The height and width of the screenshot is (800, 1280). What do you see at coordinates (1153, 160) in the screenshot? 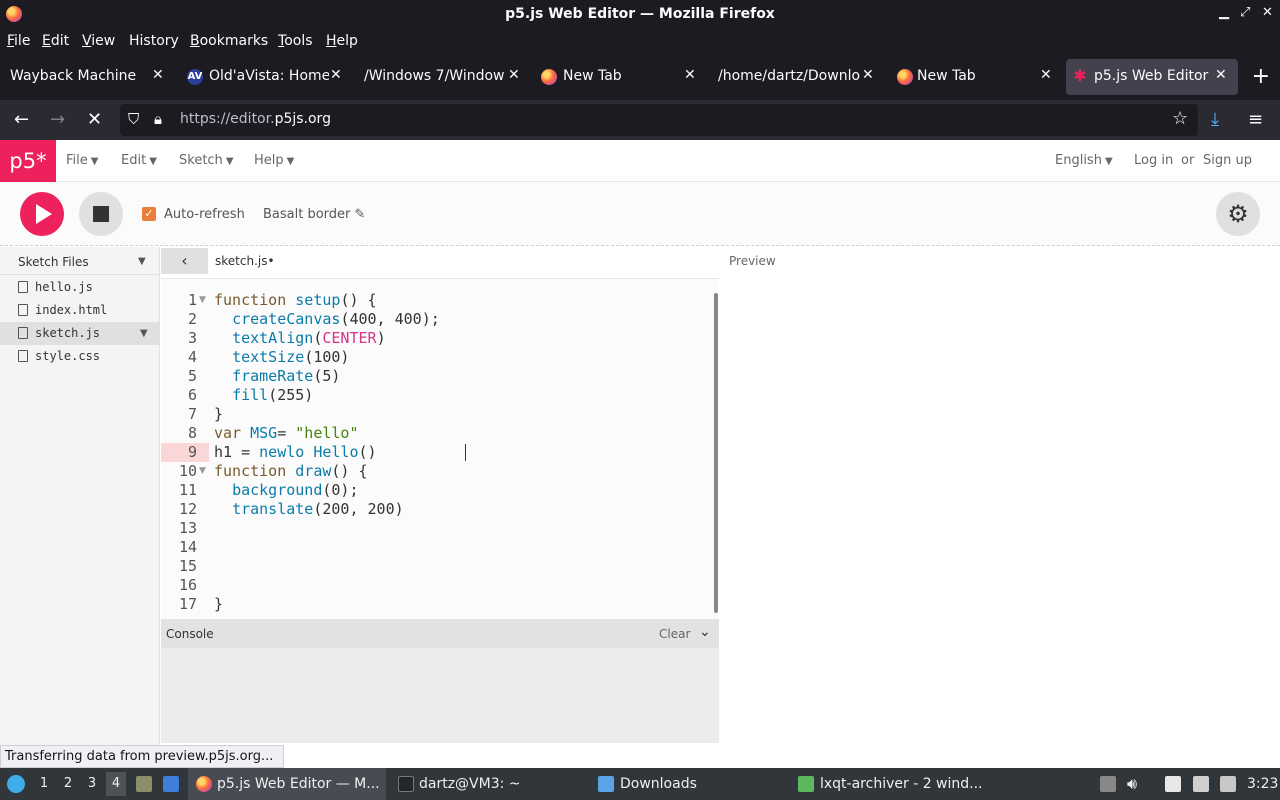
I see `login-link: Log in` at bounding box center [1153, 160].